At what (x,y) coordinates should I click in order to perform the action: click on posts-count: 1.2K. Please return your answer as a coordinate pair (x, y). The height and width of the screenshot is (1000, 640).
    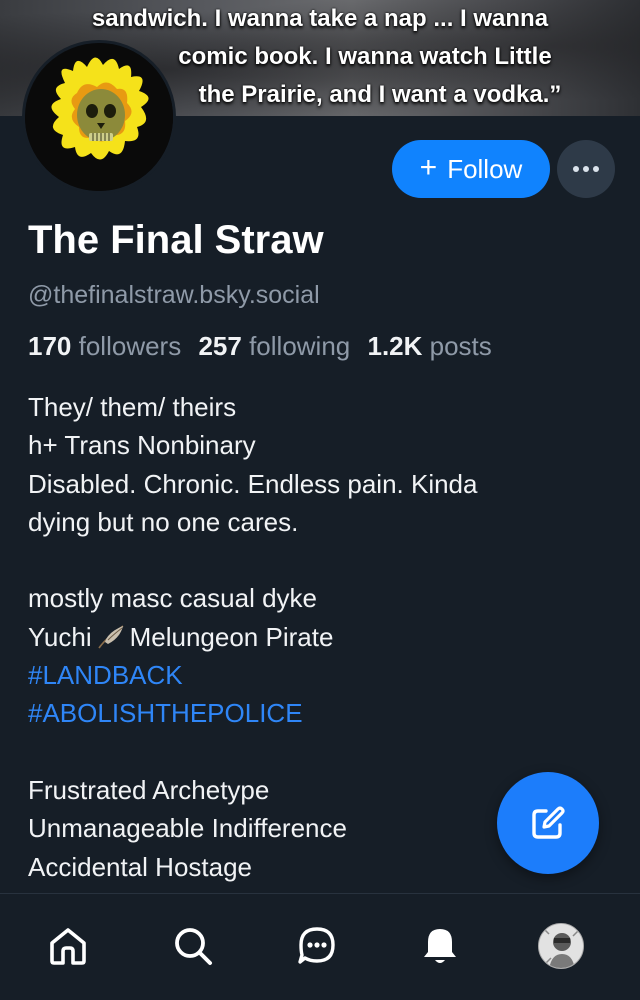
    Looking at the image, I should click on (395, 346).